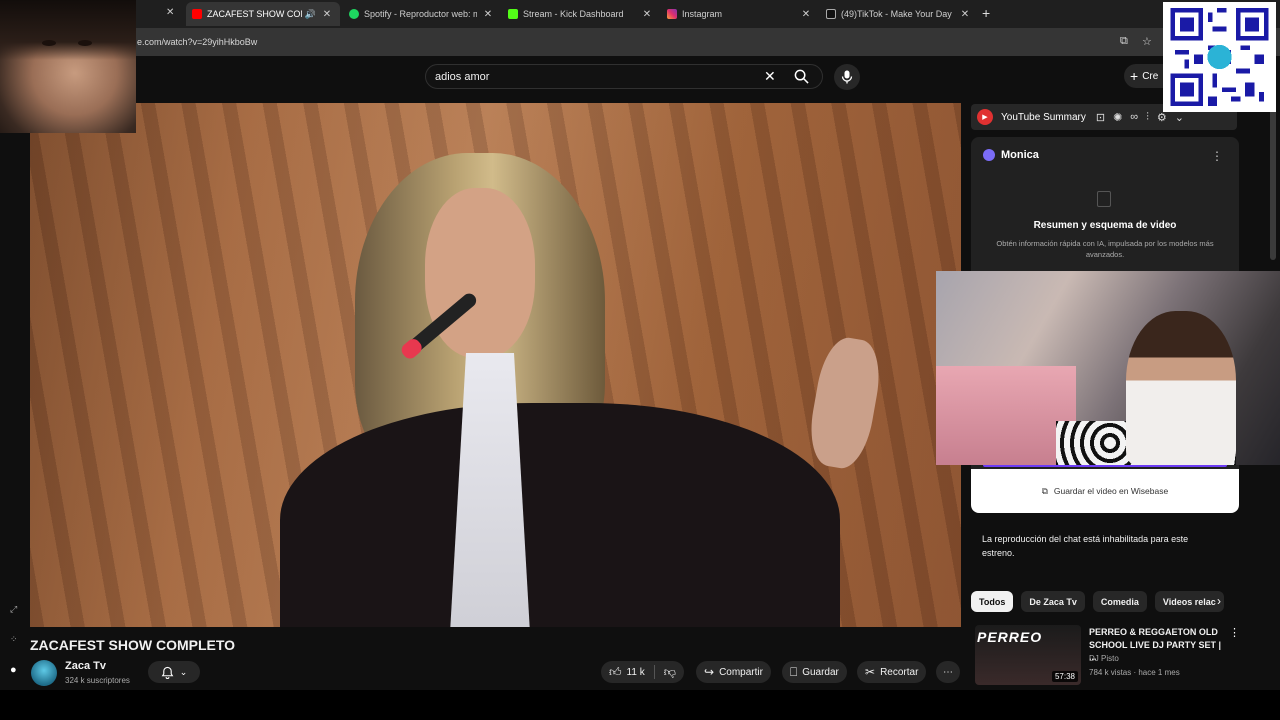 Image resolution: width=1280 pixels, height=720 pixels. Describe the element at coordinates (1219, 57) in the screenshot. I see `qr-code` at that location.